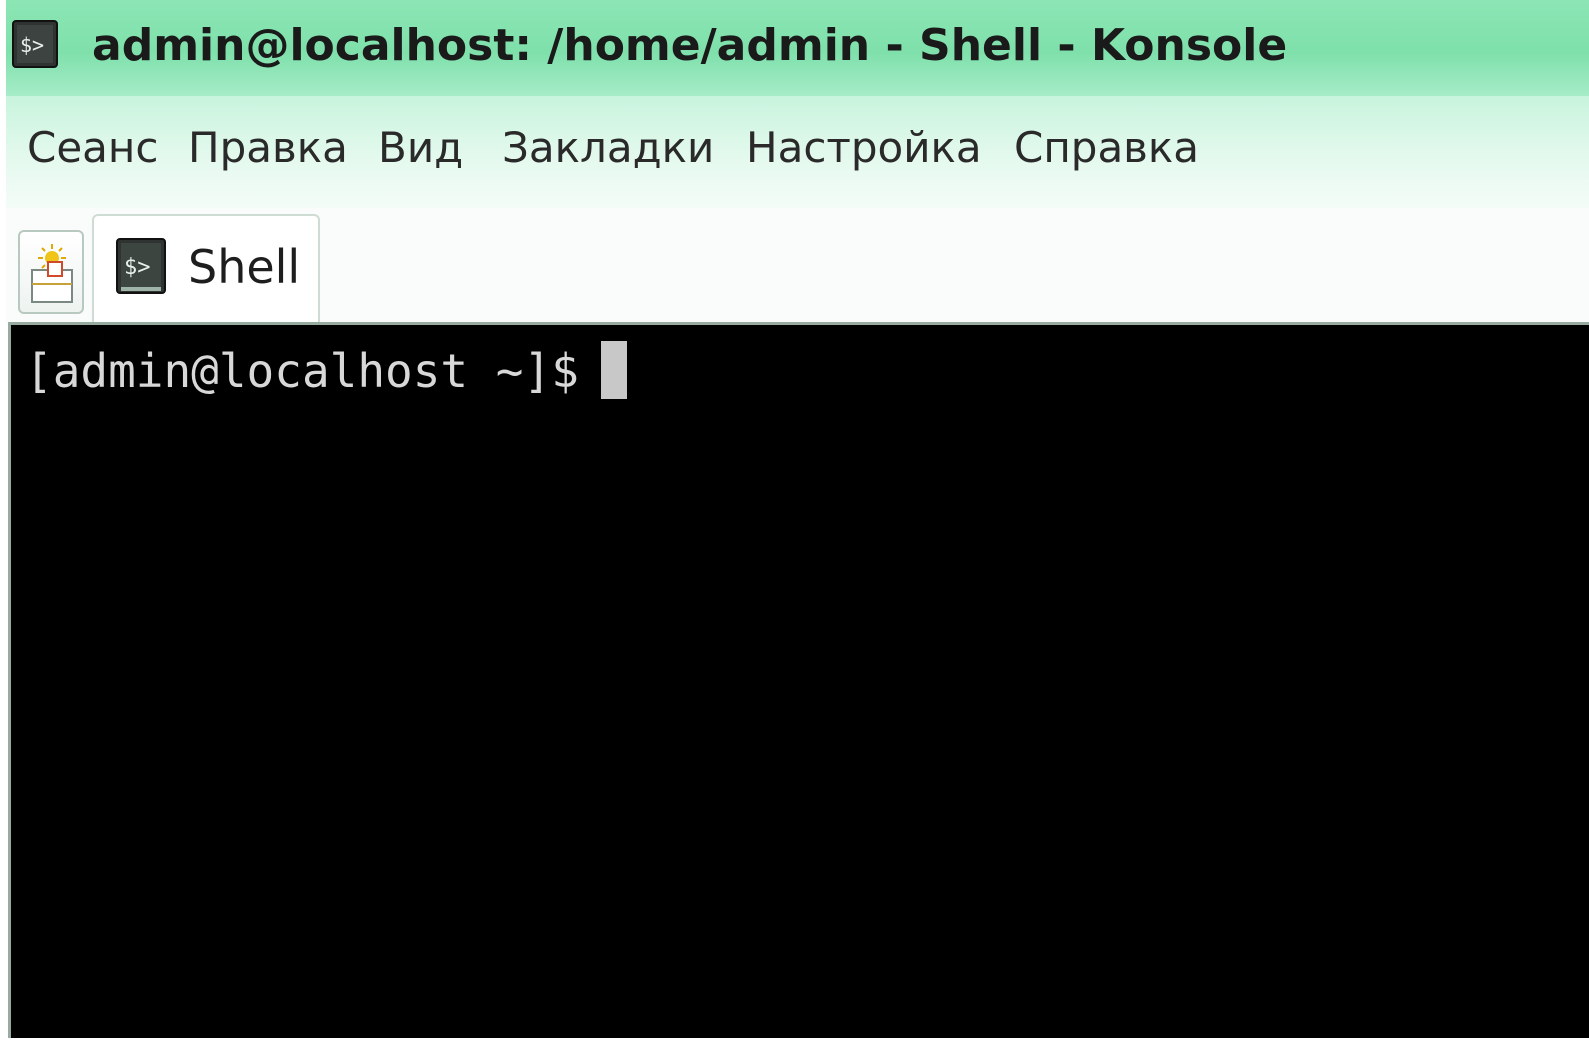 Image resolution: width=1589 pixels, height=1051 pixels. I want to click on tab-label: Shell, so click(244, 267).